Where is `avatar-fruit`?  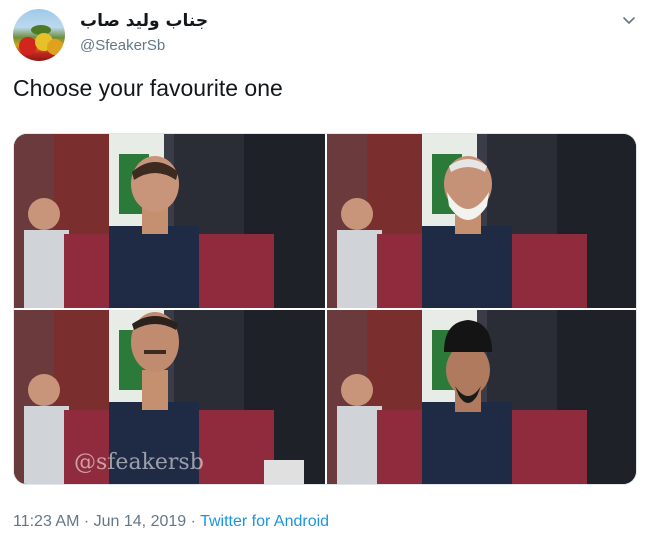
avatar-fruit is located at coordinates (55, 47).